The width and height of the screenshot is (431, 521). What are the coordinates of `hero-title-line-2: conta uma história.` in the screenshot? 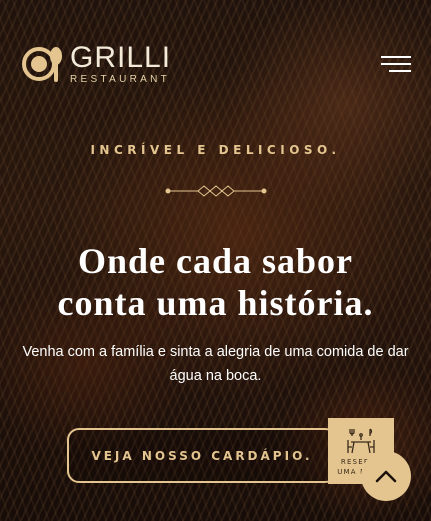 It's located at (215, 303).